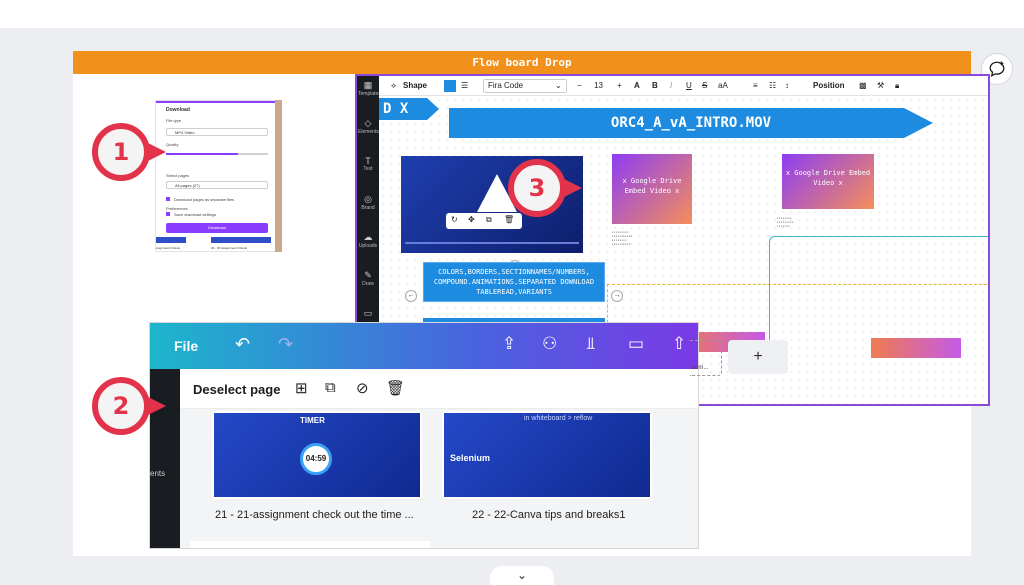 This screenshot has width=1024, height=585. I want to click on hide-page-icon: ⊘, so click(362, 388).